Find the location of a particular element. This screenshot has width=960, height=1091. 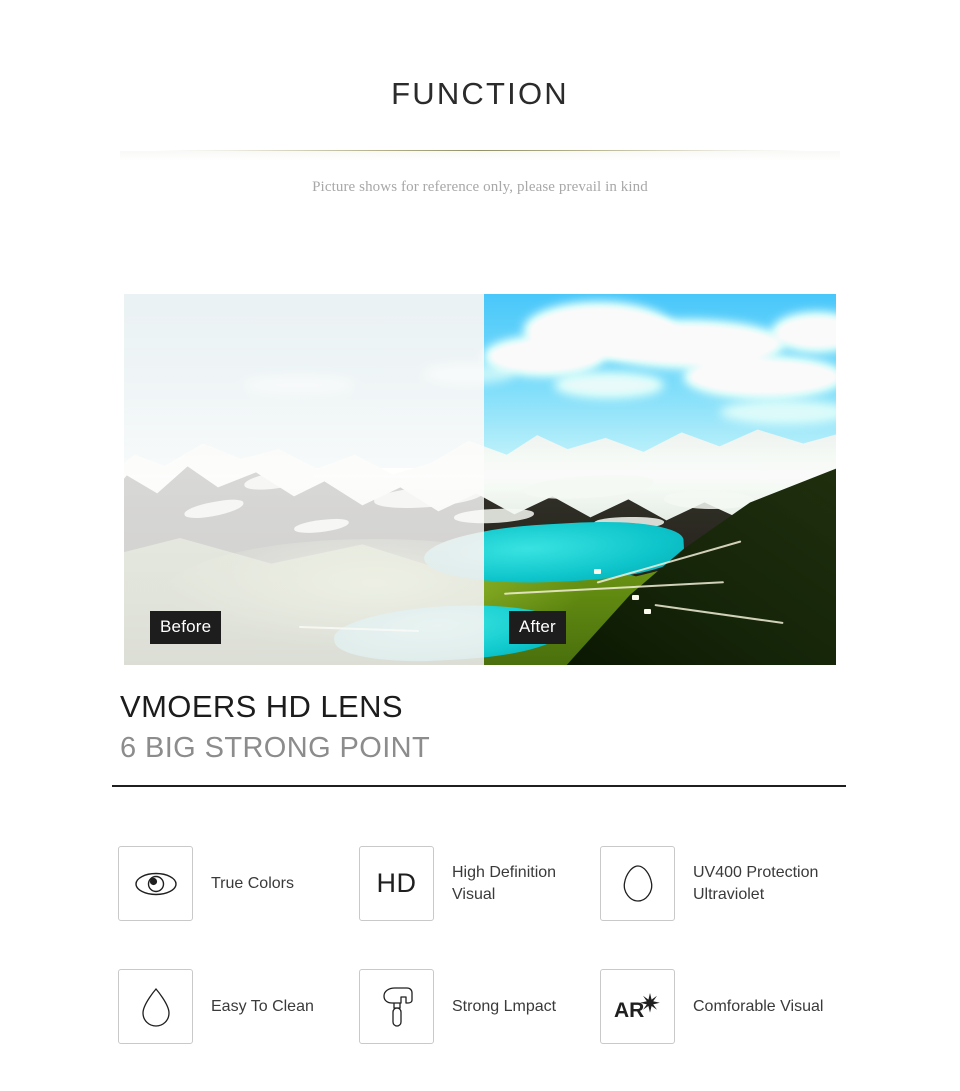

landscape-scene-after is located at coordinates (660, 479).